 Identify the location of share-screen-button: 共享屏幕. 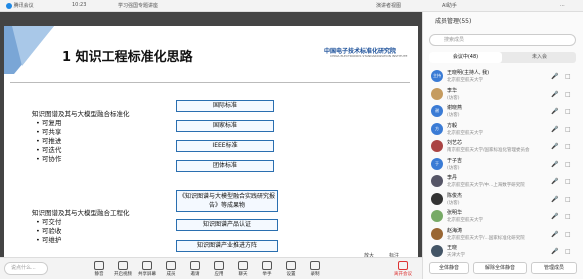
(147, 269).